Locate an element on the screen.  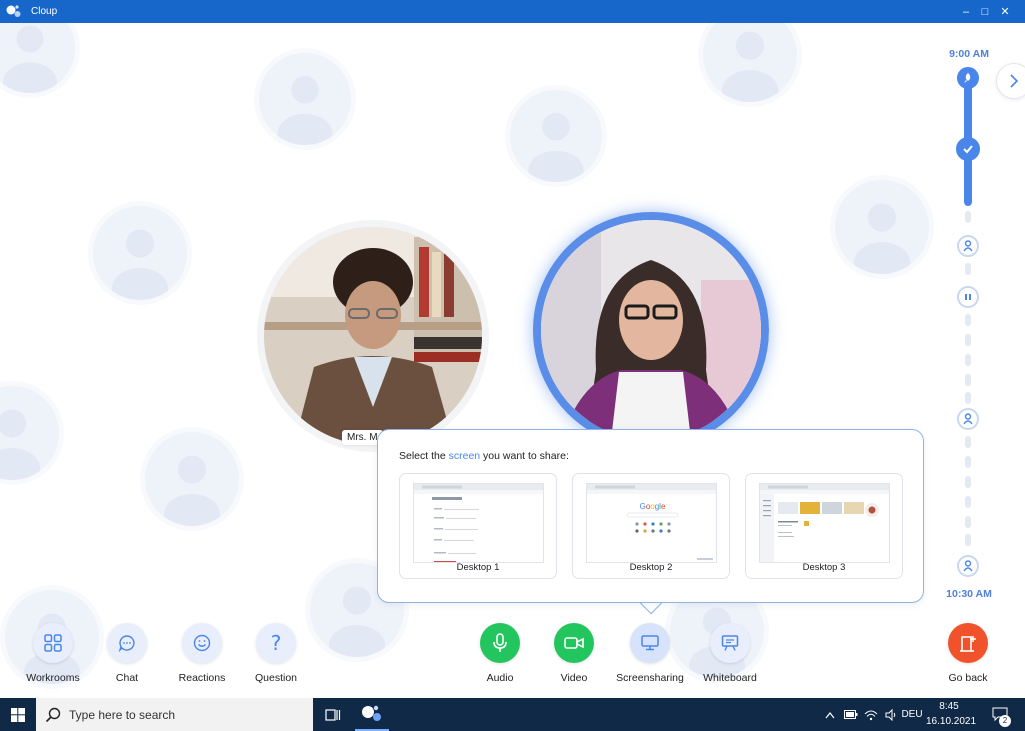
whiteboard-control: Whiteboard is located at coordinates (730, 653).